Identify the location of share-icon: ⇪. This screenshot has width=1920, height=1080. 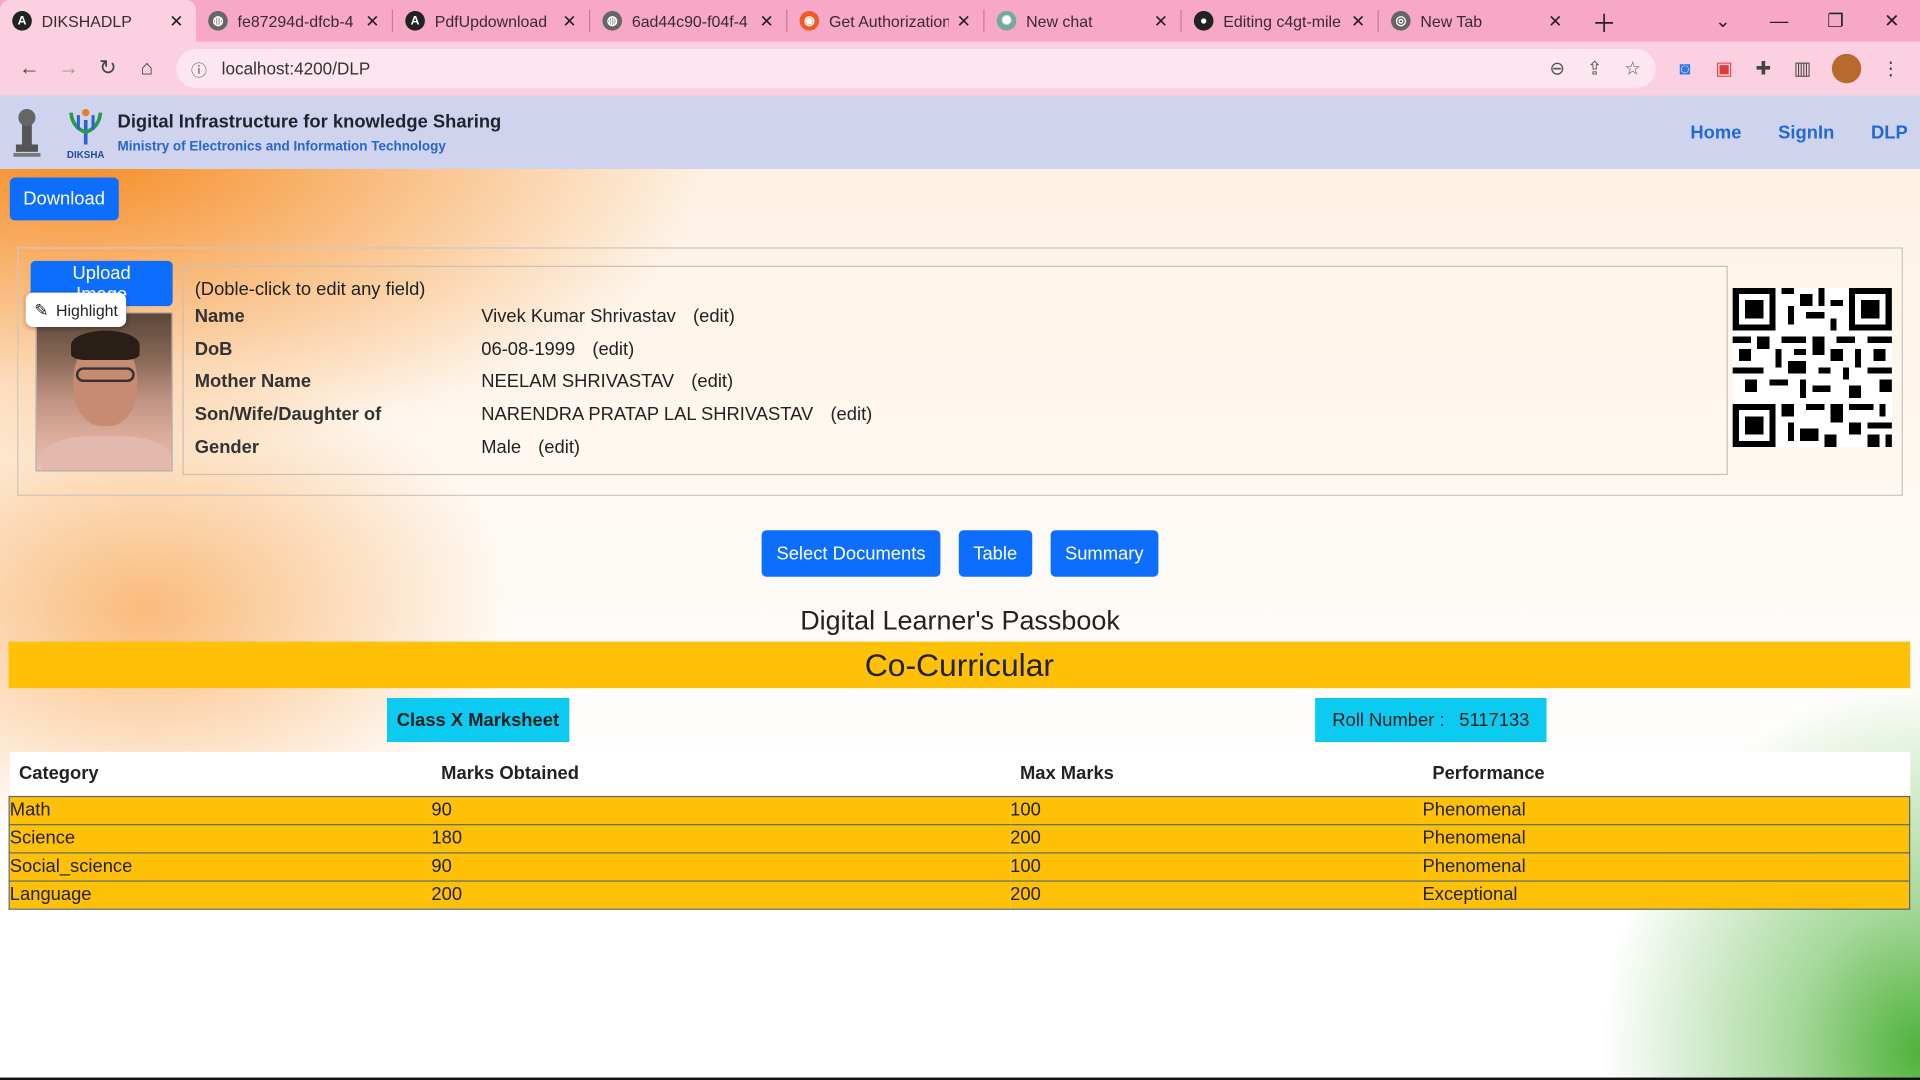
(1594, 69).